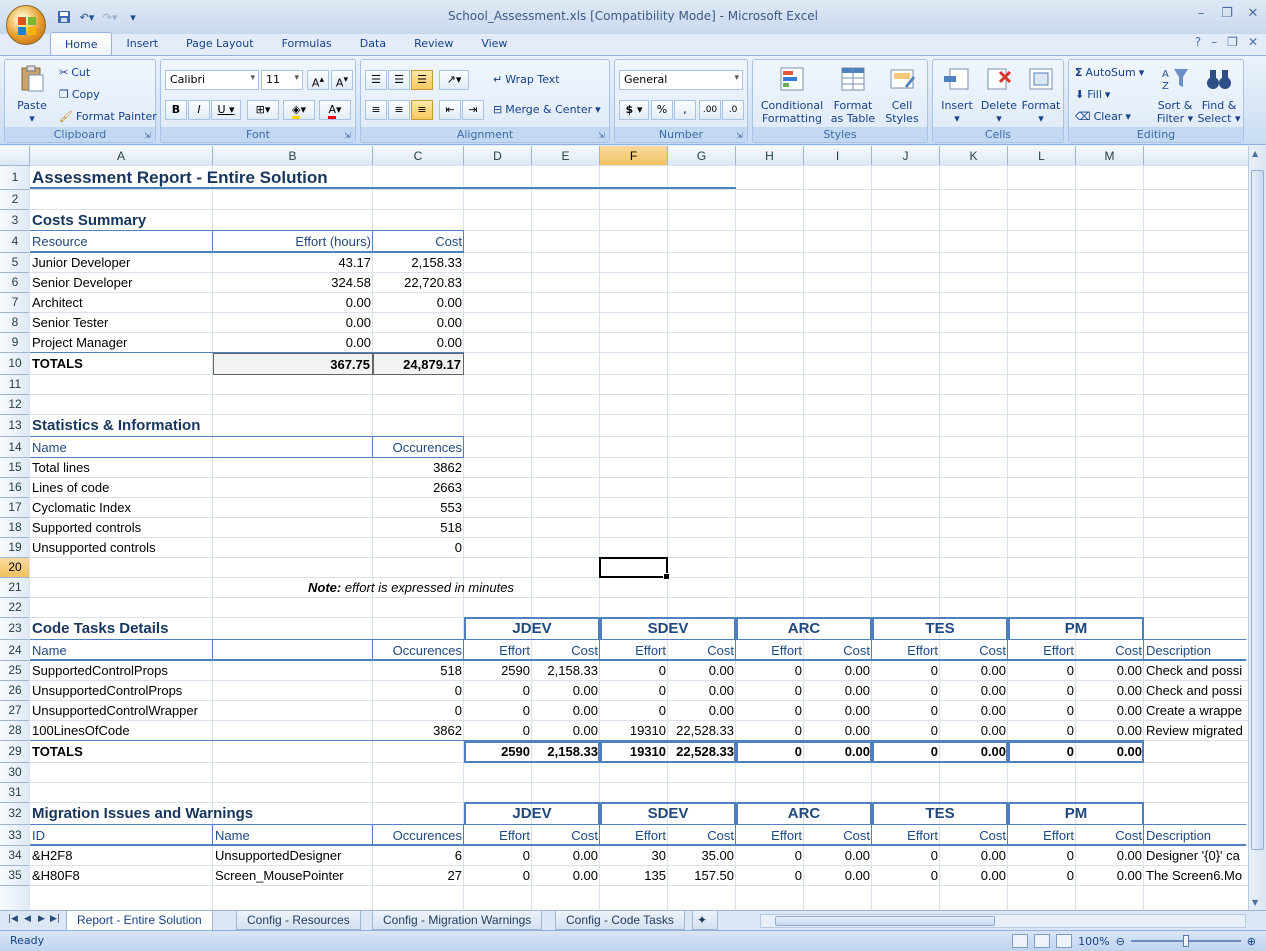  What do you see at coordinates (121, 364) in the screenshot?
I see `cell-a10: TOTALS` at bounding box center [121, 364].